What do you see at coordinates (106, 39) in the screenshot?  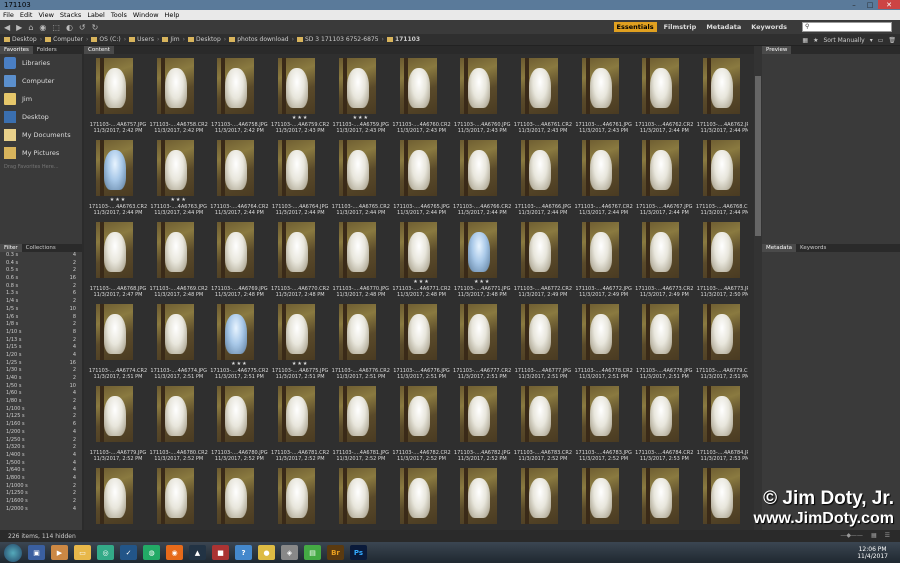 I see `breadcrumb-item: OS (C:)` at bounding box center [106, 39].